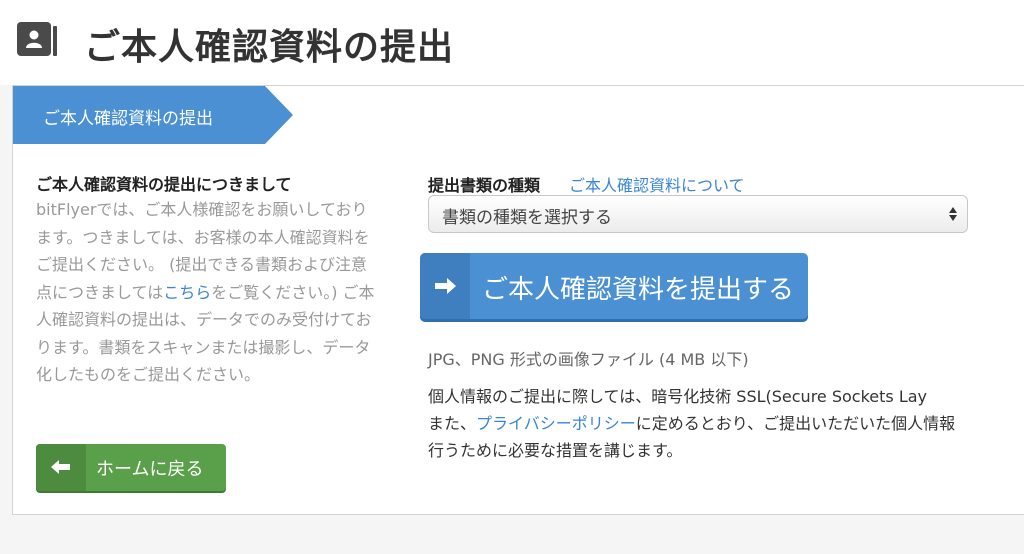 Image resolution: width=1024 pixels, height=554 pixels. I want to click on file-format-note: JPG、PNG 形式の画像ファイル (4 MB 以下), so click(588, 359).